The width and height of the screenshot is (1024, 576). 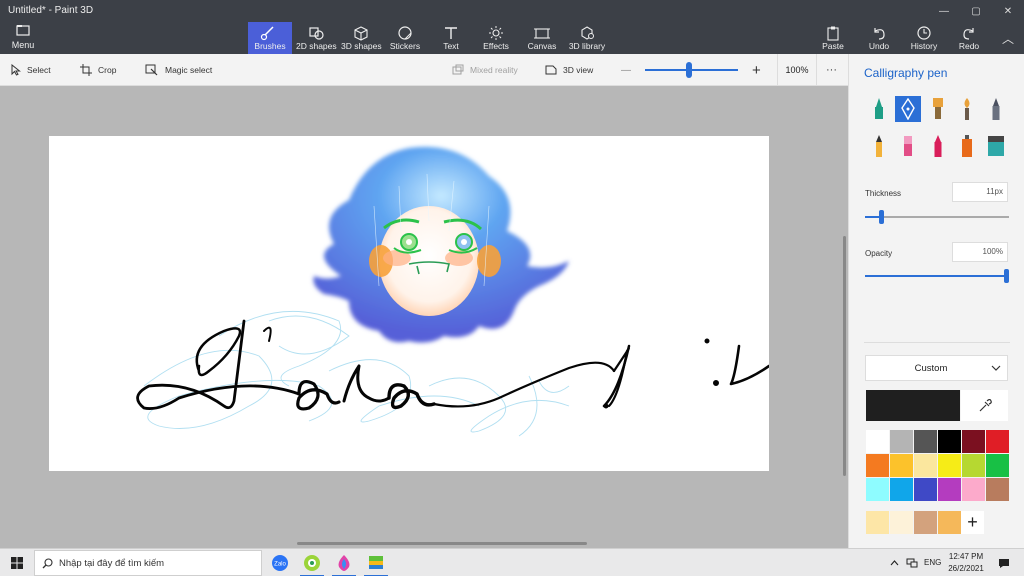 I want to click on tab-text-label: Text, so click(x=451, y=46).